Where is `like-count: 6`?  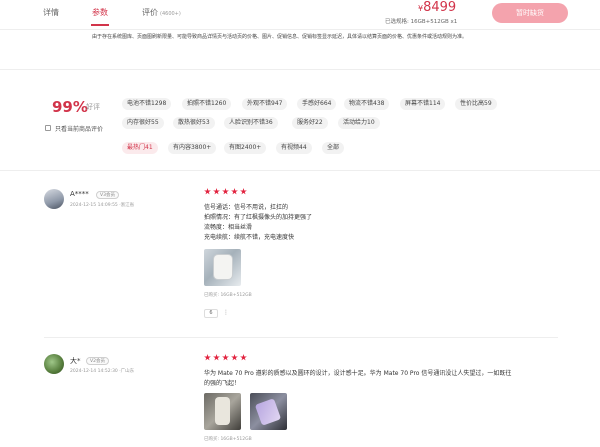
like-count: 6 is located at coordinates (211, 313).